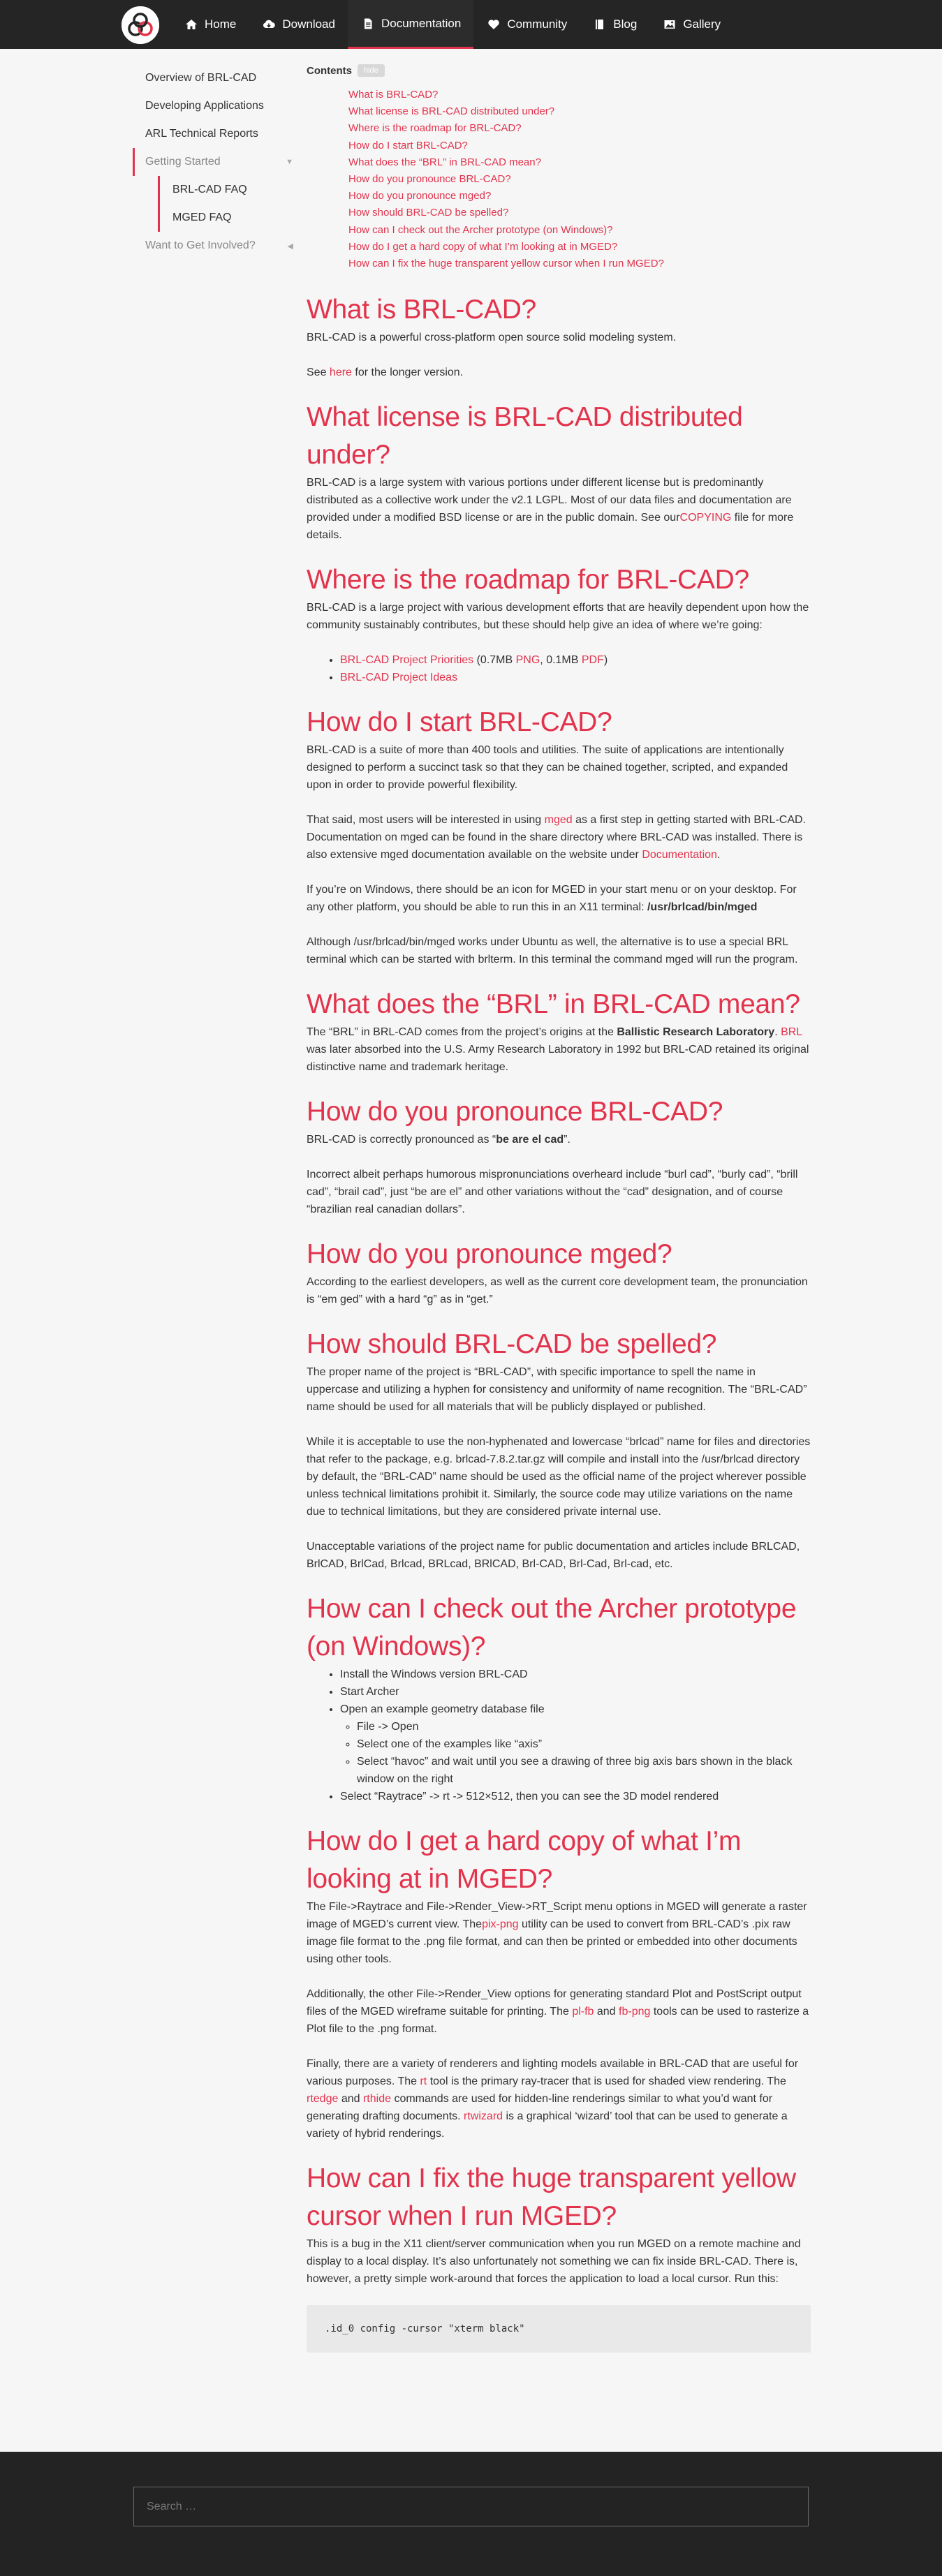  I want to click on home-icon, so click(192, 24).